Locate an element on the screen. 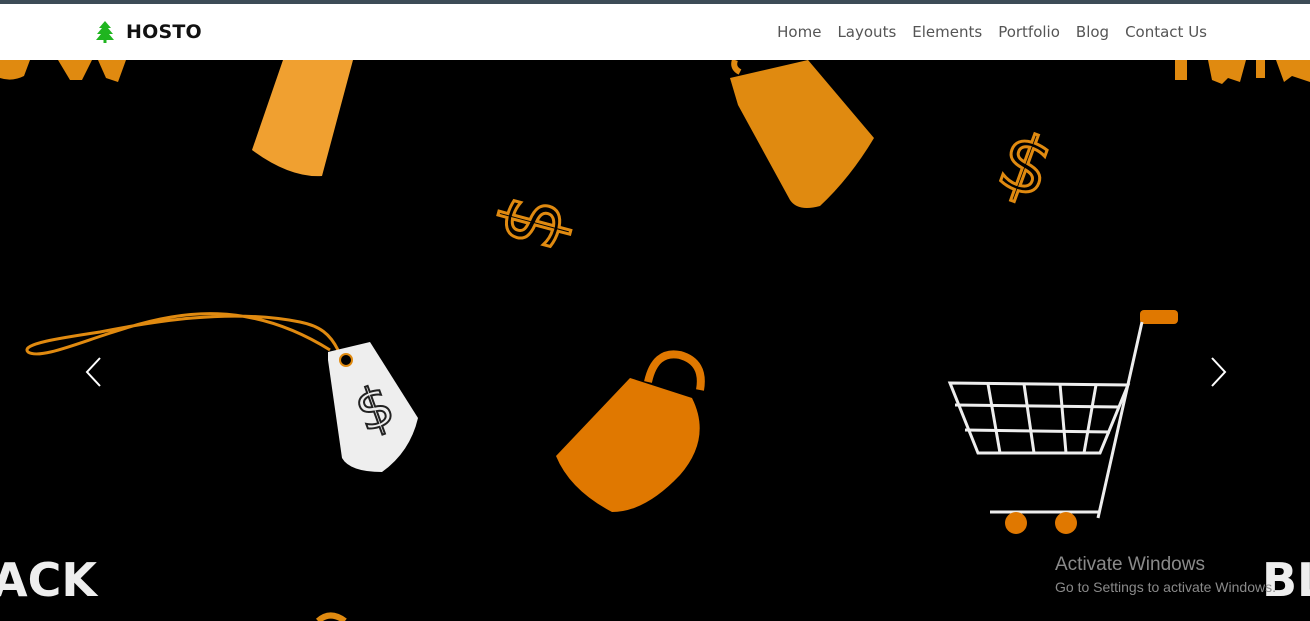  brand-name: HOSTO is located at coordinates (164, 32).